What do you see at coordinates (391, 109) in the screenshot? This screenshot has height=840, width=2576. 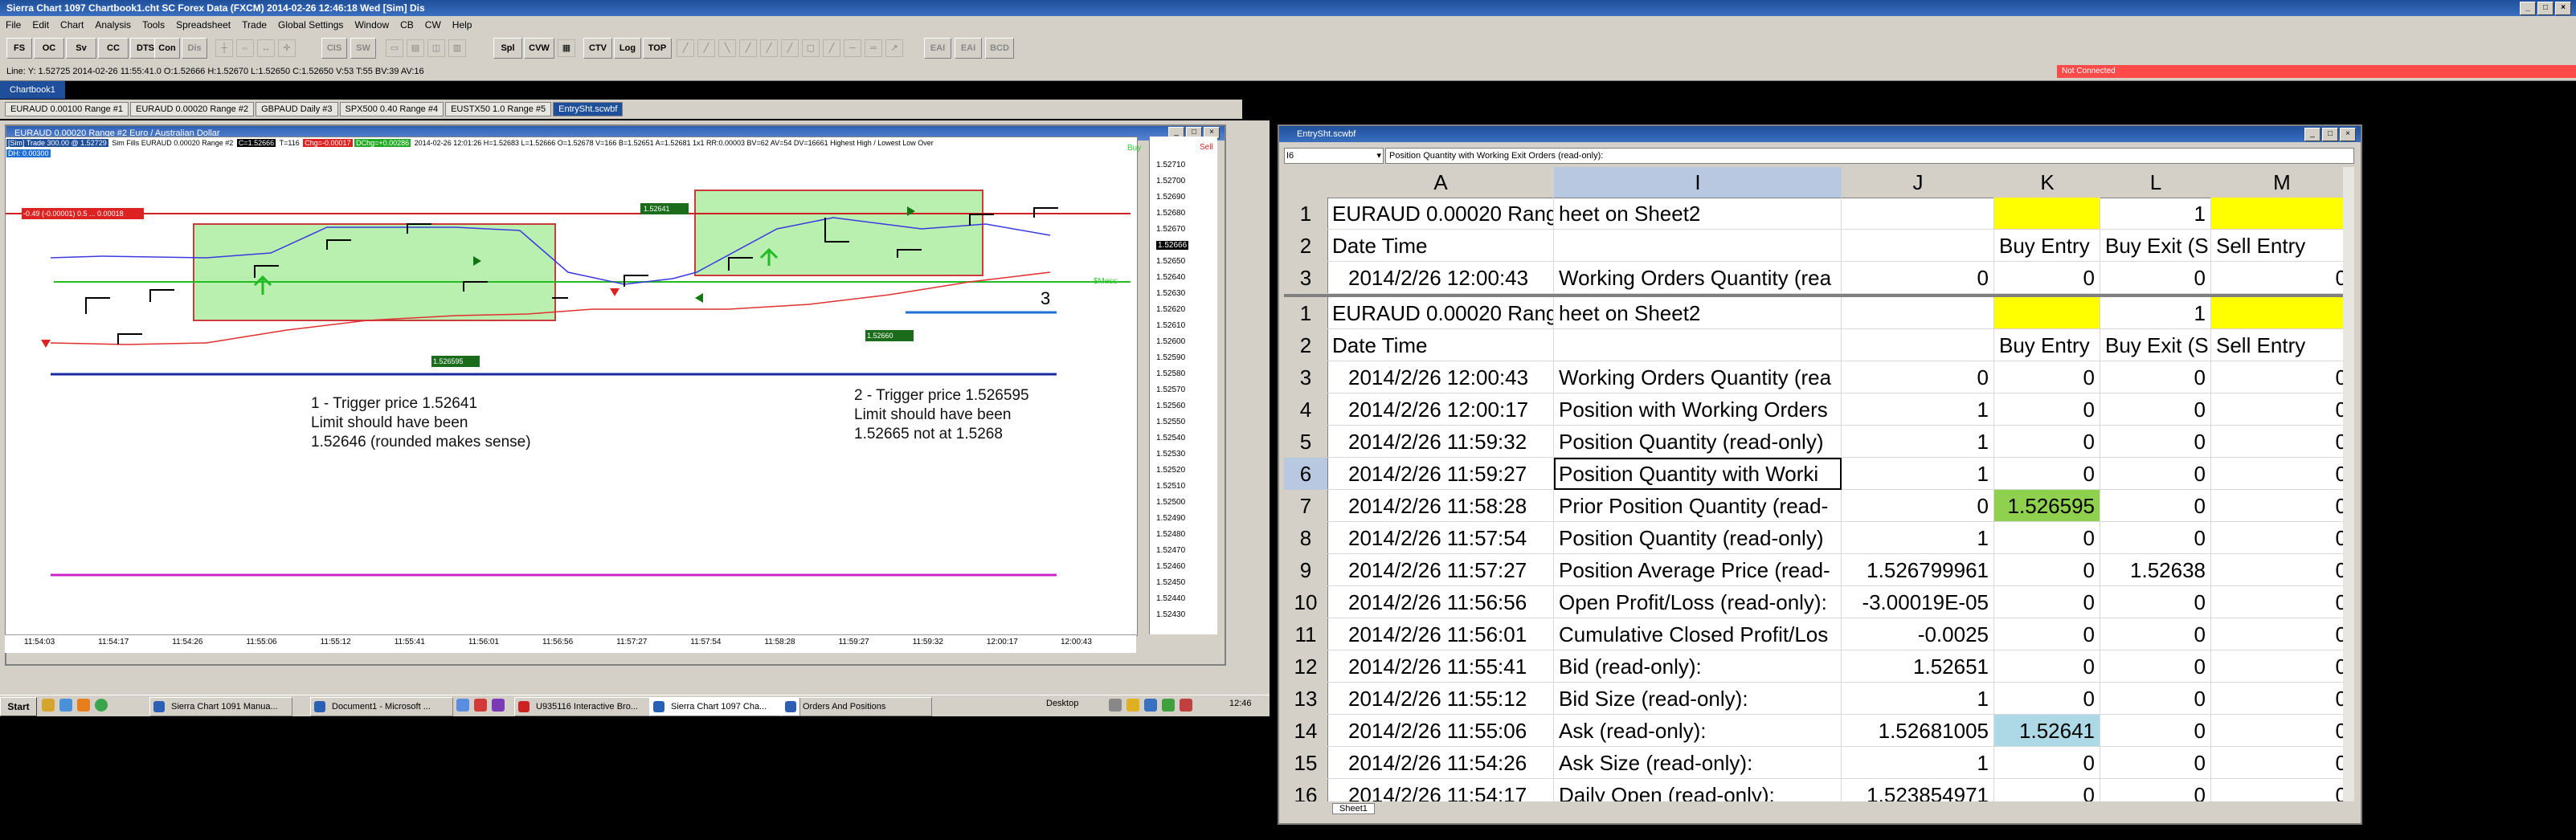 I see `tab-chart-4: SPX500 0.40 Range #4` at bounding box center [391, 109].